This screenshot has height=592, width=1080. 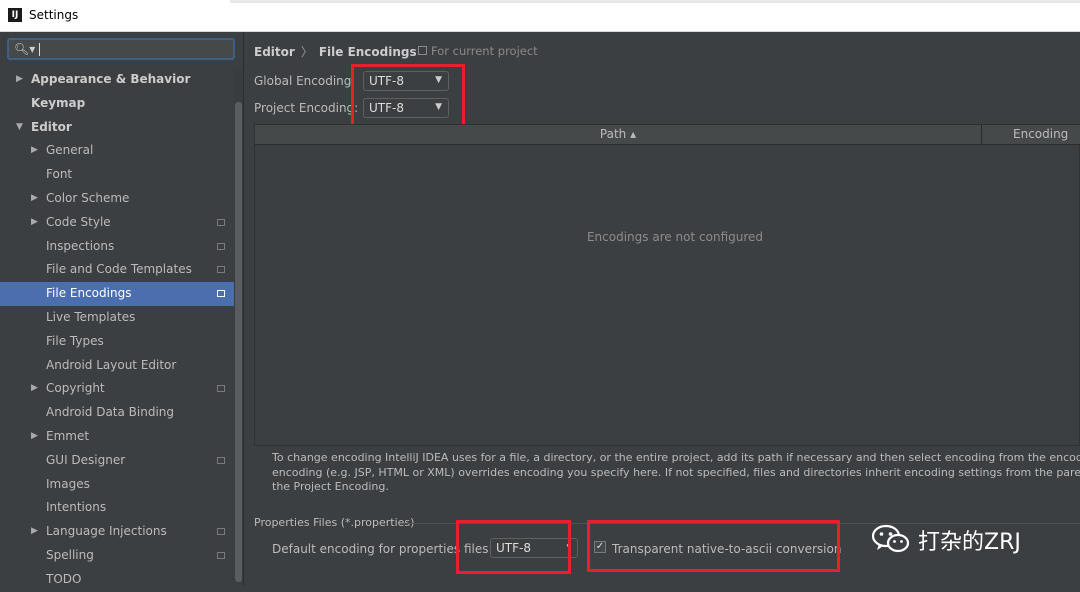 I want to click on sidebar-item-font: Font, so click(x=117, y=175).